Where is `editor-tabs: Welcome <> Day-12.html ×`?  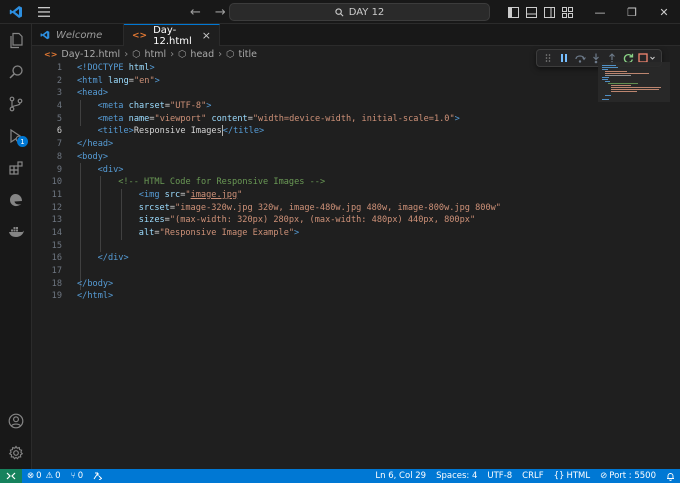
editor-tabs: Welcome <> Day-12.html × is located at coordinates (356, 35).